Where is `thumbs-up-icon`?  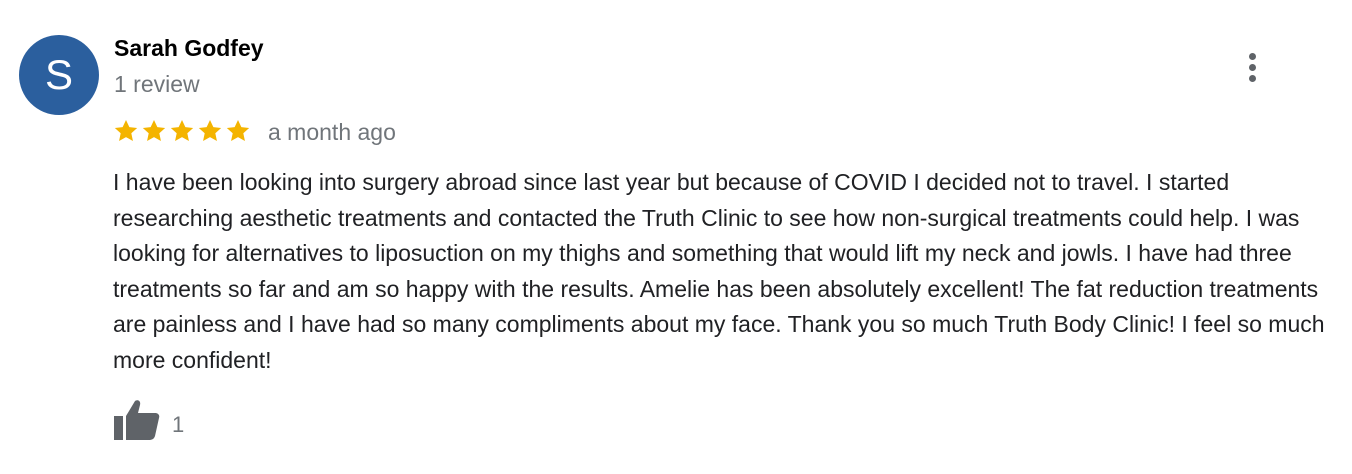 thumbs-up-icon is located at coordinates (137, 420).